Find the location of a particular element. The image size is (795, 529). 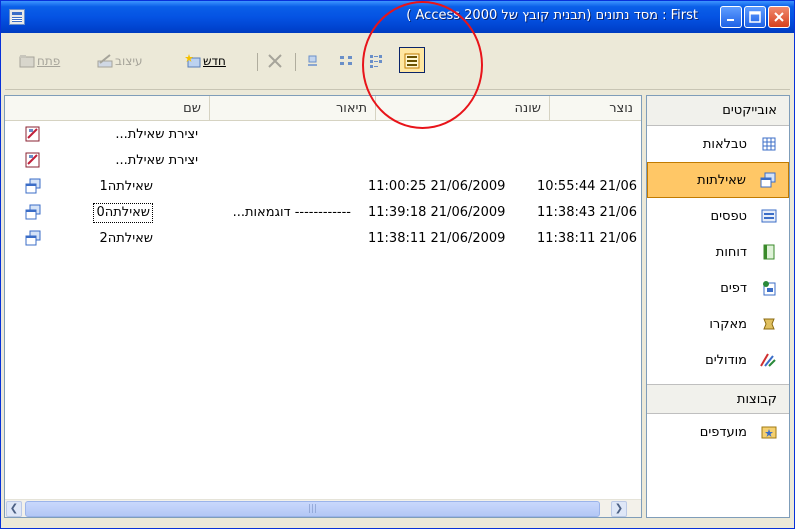

column-created: נוצר is located at coordinates (595, 108).